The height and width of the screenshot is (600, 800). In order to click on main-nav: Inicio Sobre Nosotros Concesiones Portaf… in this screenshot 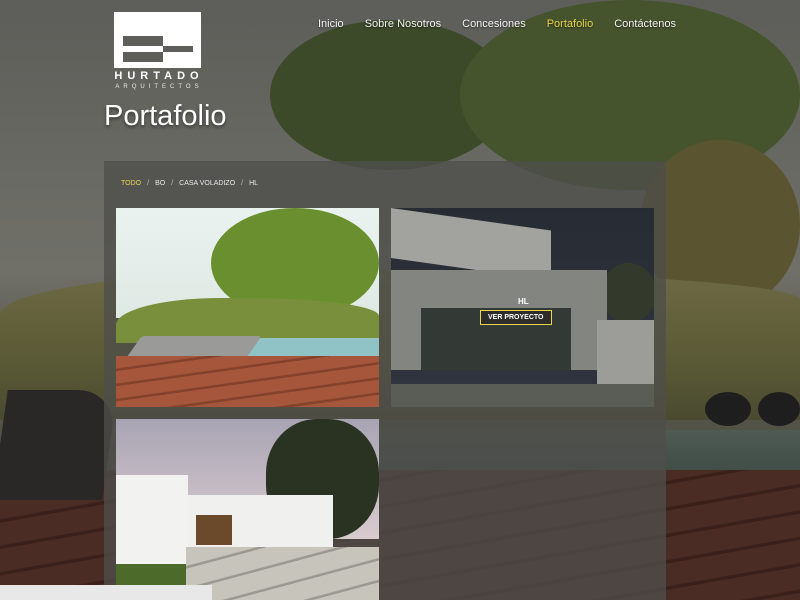, I will do `click(507, 24)`.